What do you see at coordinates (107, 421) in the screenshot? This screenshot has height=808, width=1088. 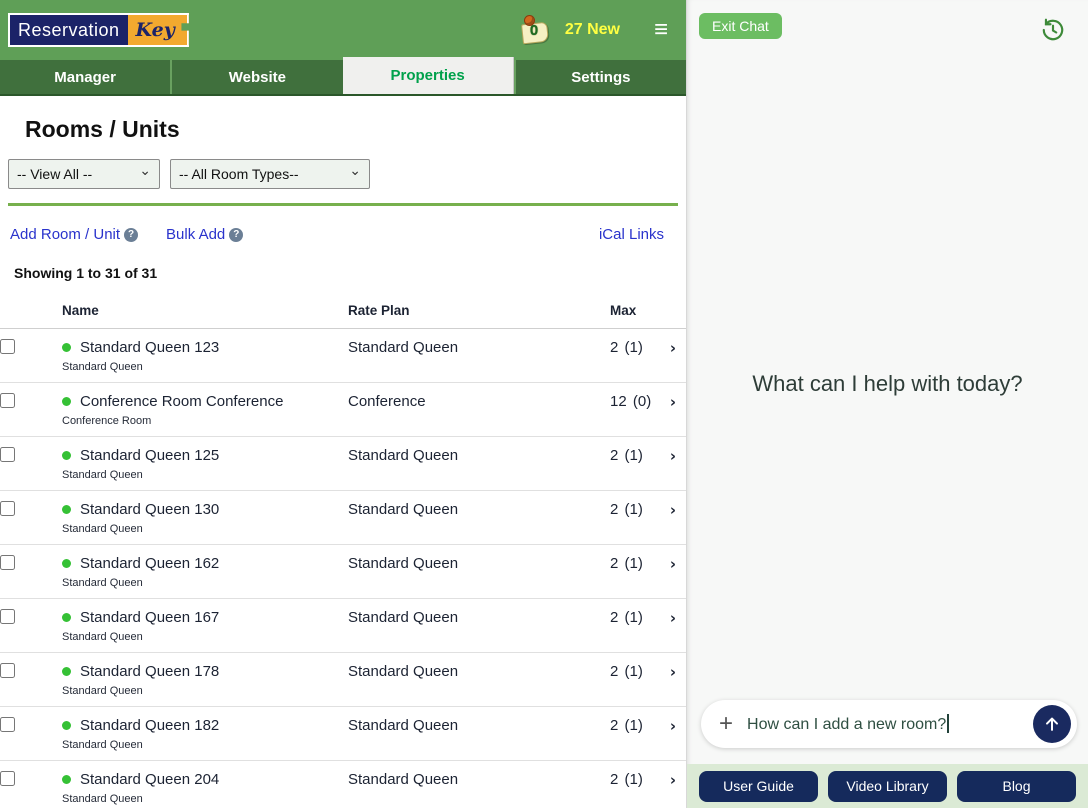 I see `room-subtitle: Conference Room` at bounding box center [107, 421].